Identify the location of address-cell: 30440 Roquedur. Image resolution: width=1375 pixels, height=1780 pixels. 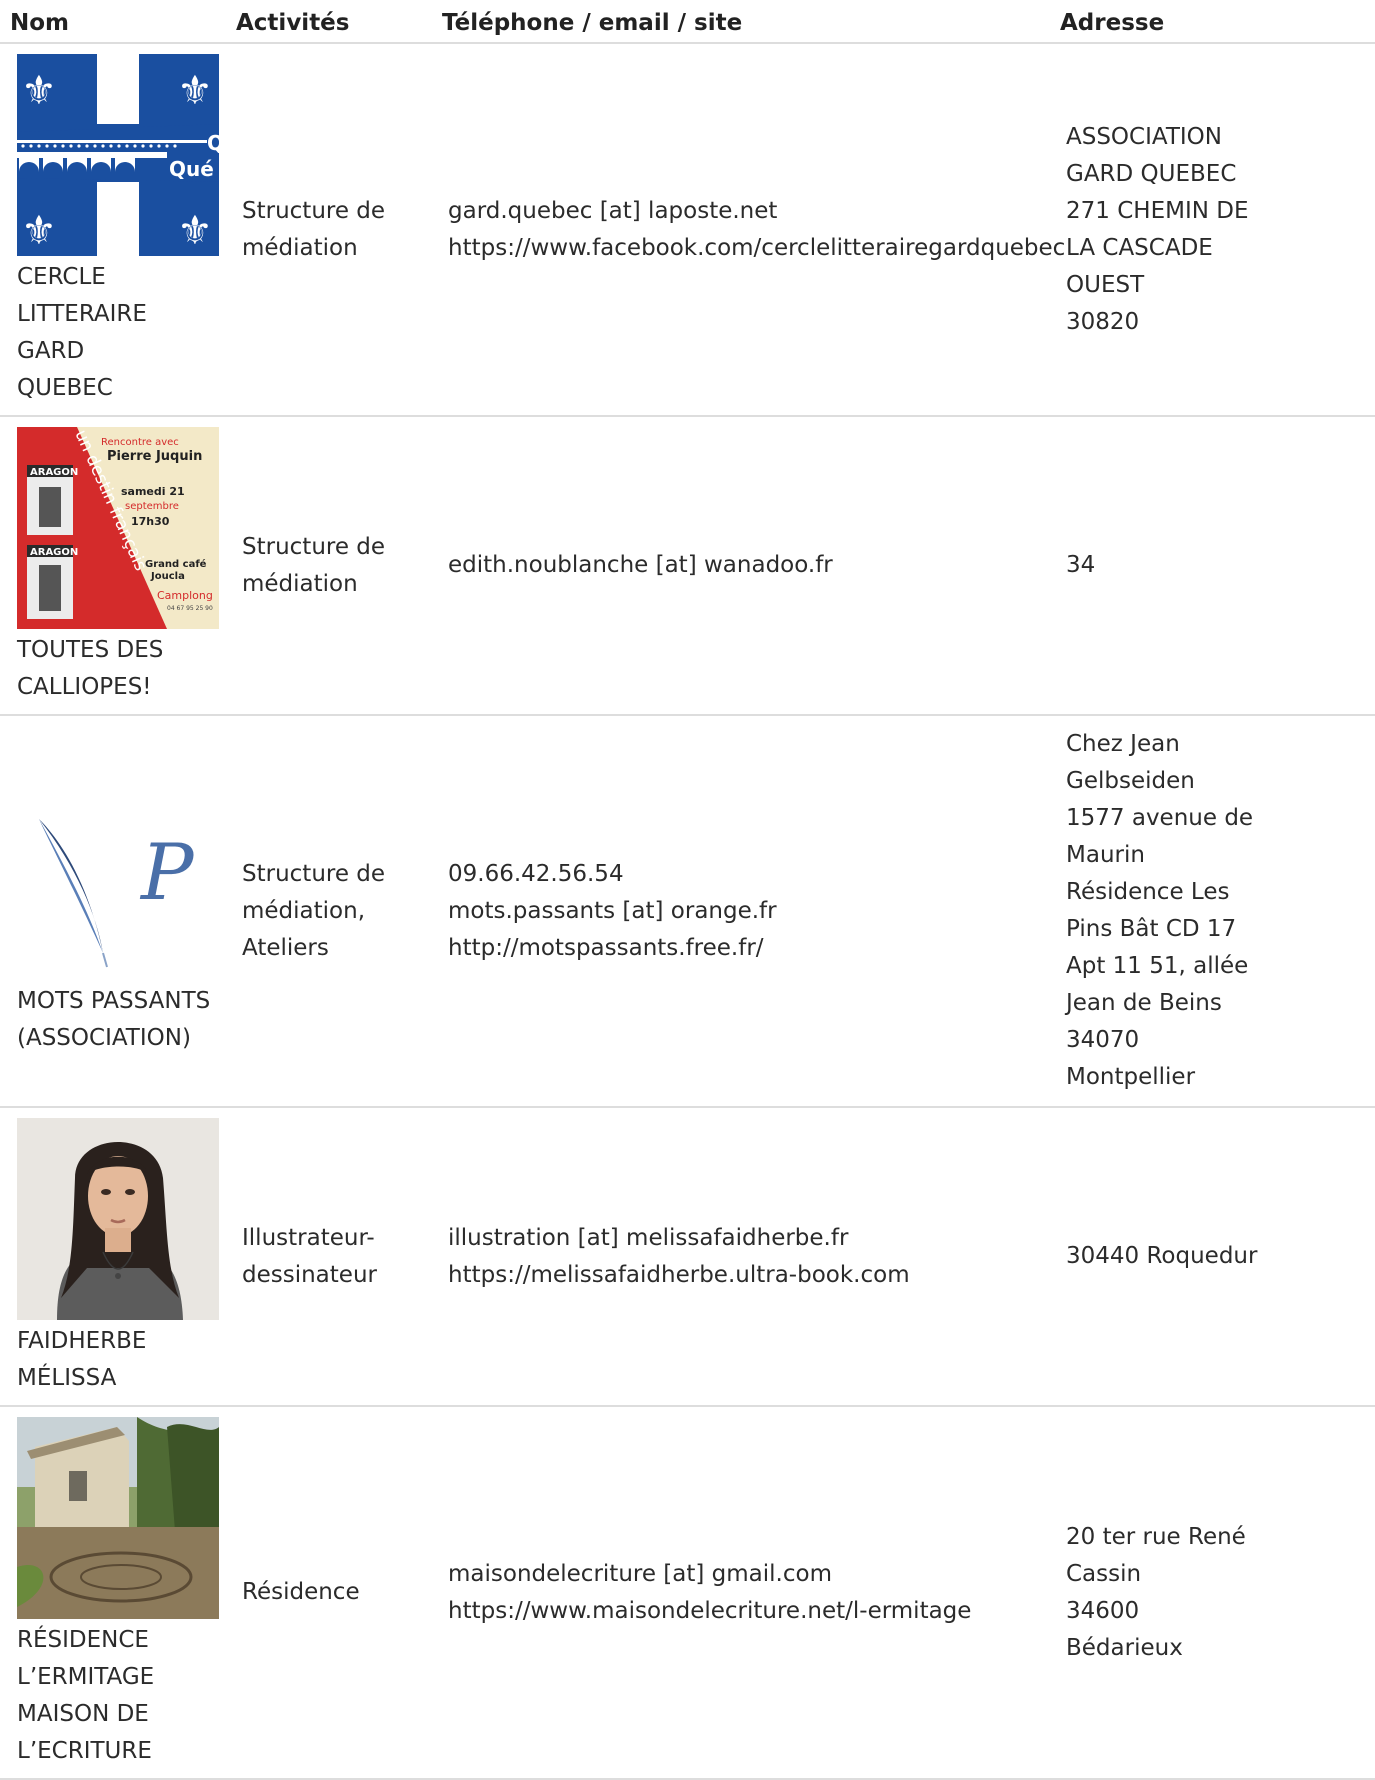
(1212, 1257).